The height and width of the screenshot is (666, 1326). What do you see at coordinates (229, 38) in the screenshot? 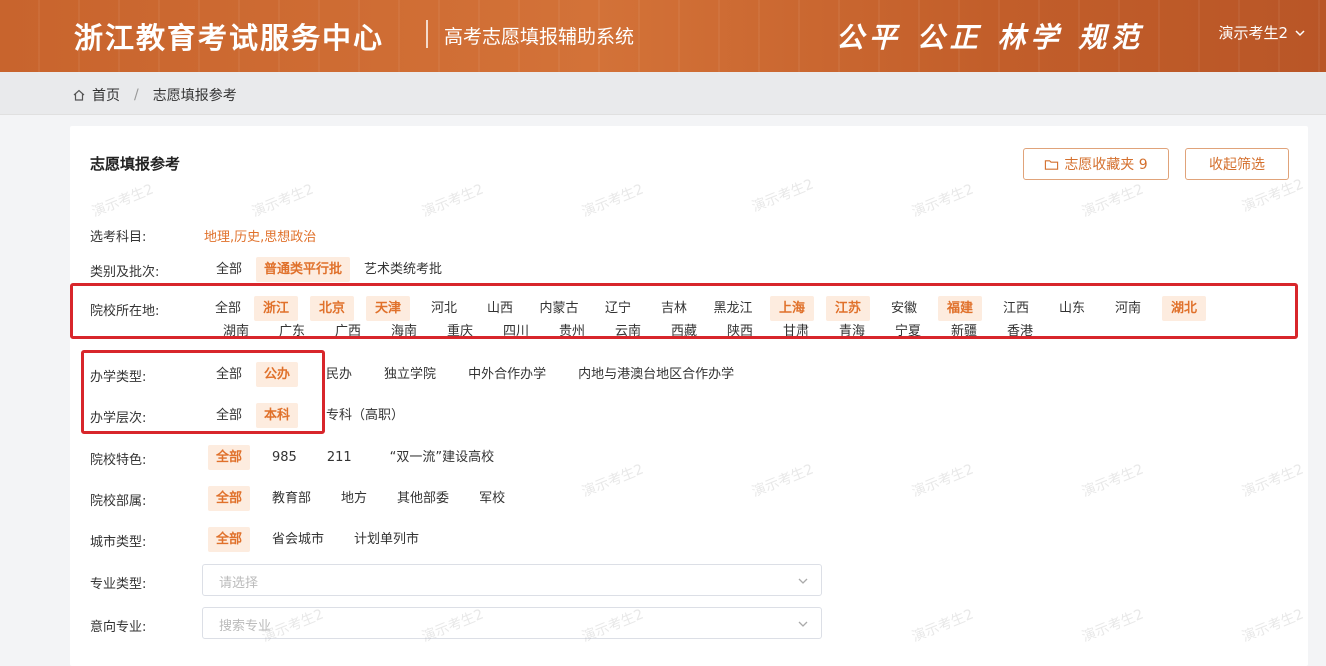
I see `brand-title: 浙江教育考试服务中心` at bounding box center [229, 38].